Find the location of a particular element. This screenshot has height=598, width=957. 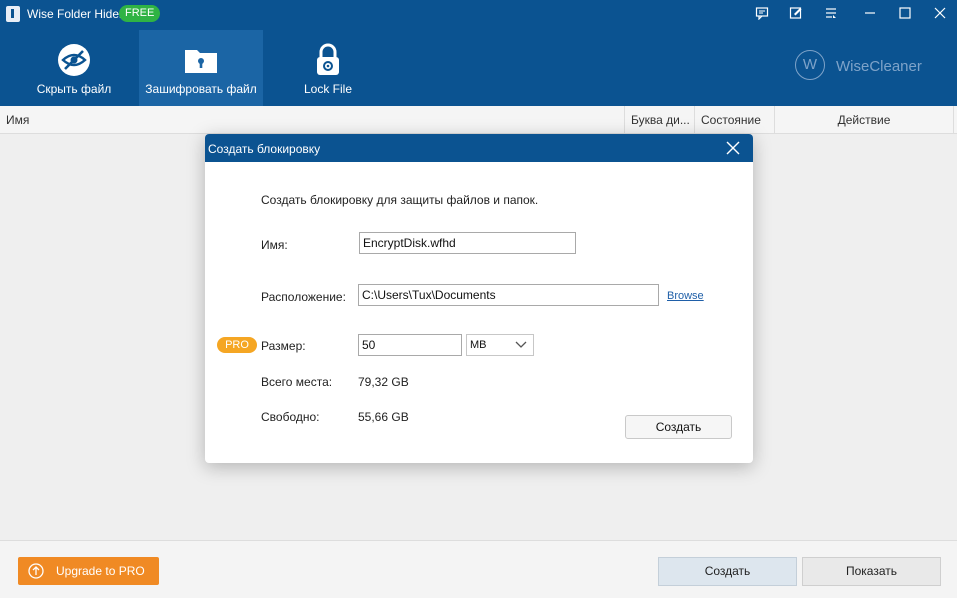

toolbar-encrypt-file: Зашифровать файл is located at coordinates (201, 68).